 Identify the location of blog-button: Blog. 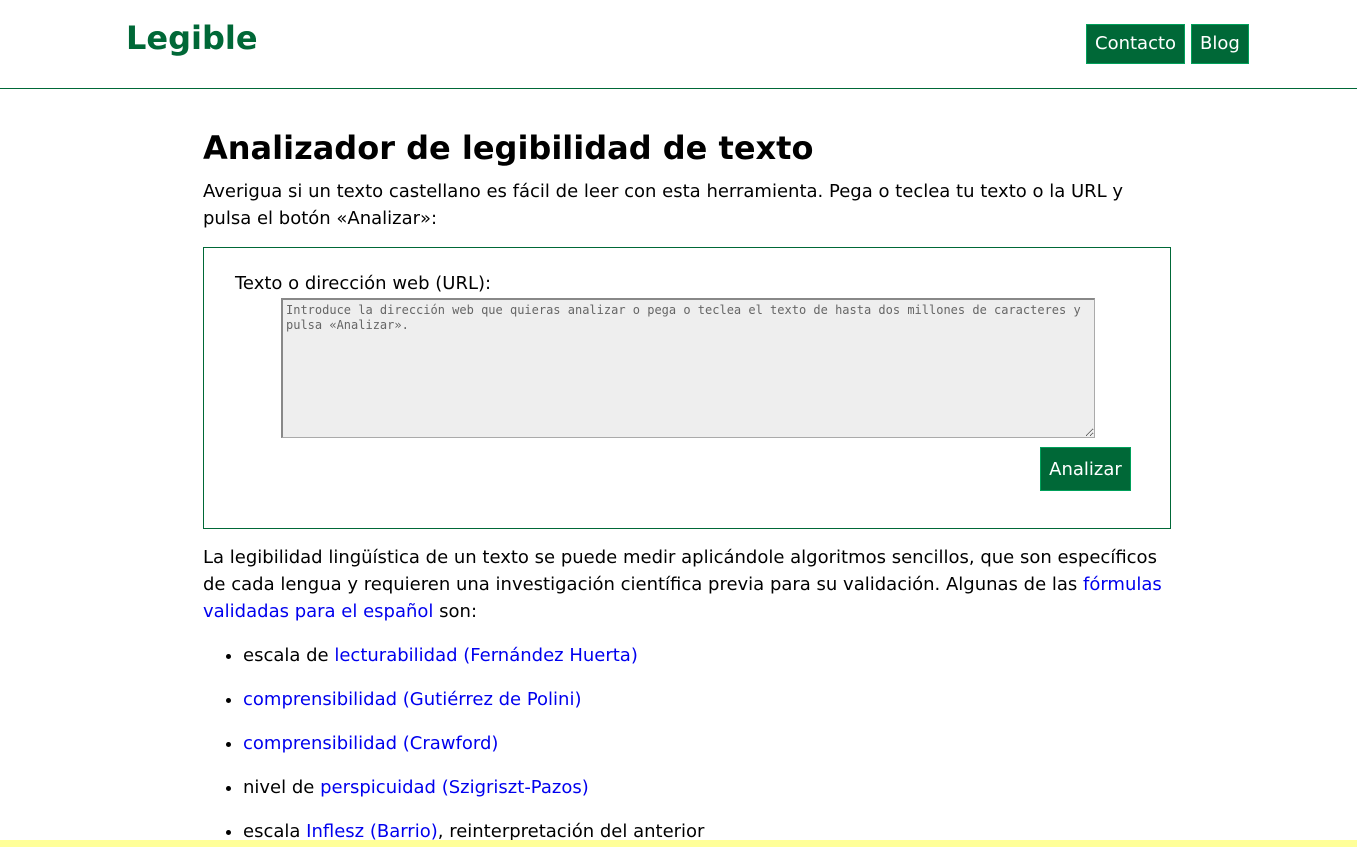
(1220, 44).